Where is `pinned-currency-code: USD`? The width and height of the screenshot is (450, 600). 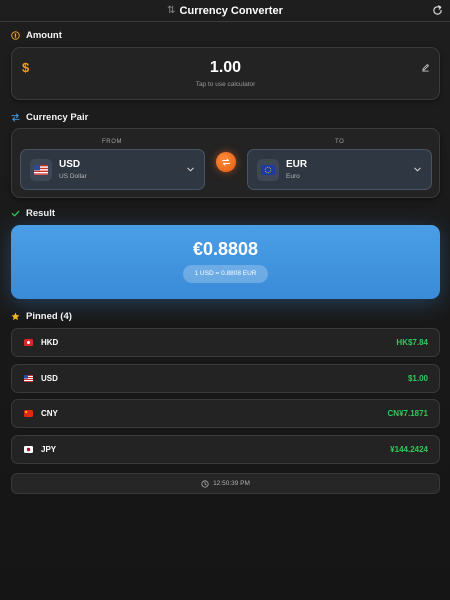
pinned-currency-code: USD is located at coordinates (49, 378).